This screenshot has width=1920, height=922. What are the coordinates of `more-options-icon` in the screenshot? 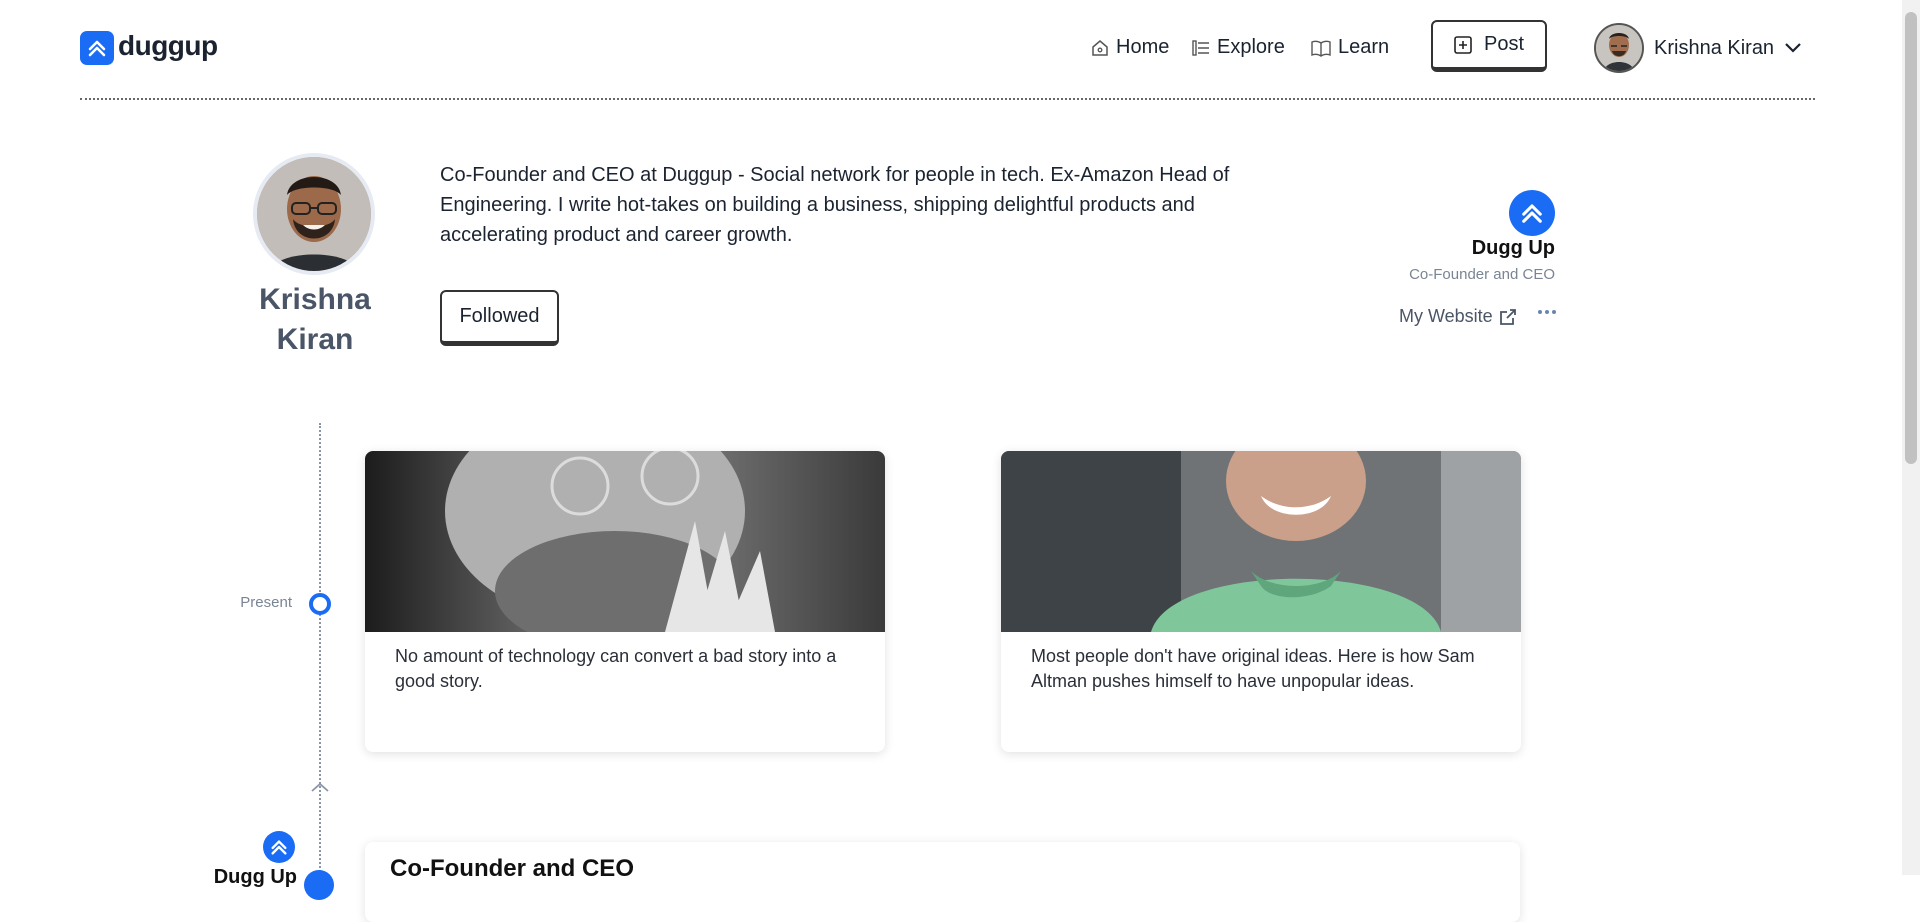 It's located at (1547, 312).